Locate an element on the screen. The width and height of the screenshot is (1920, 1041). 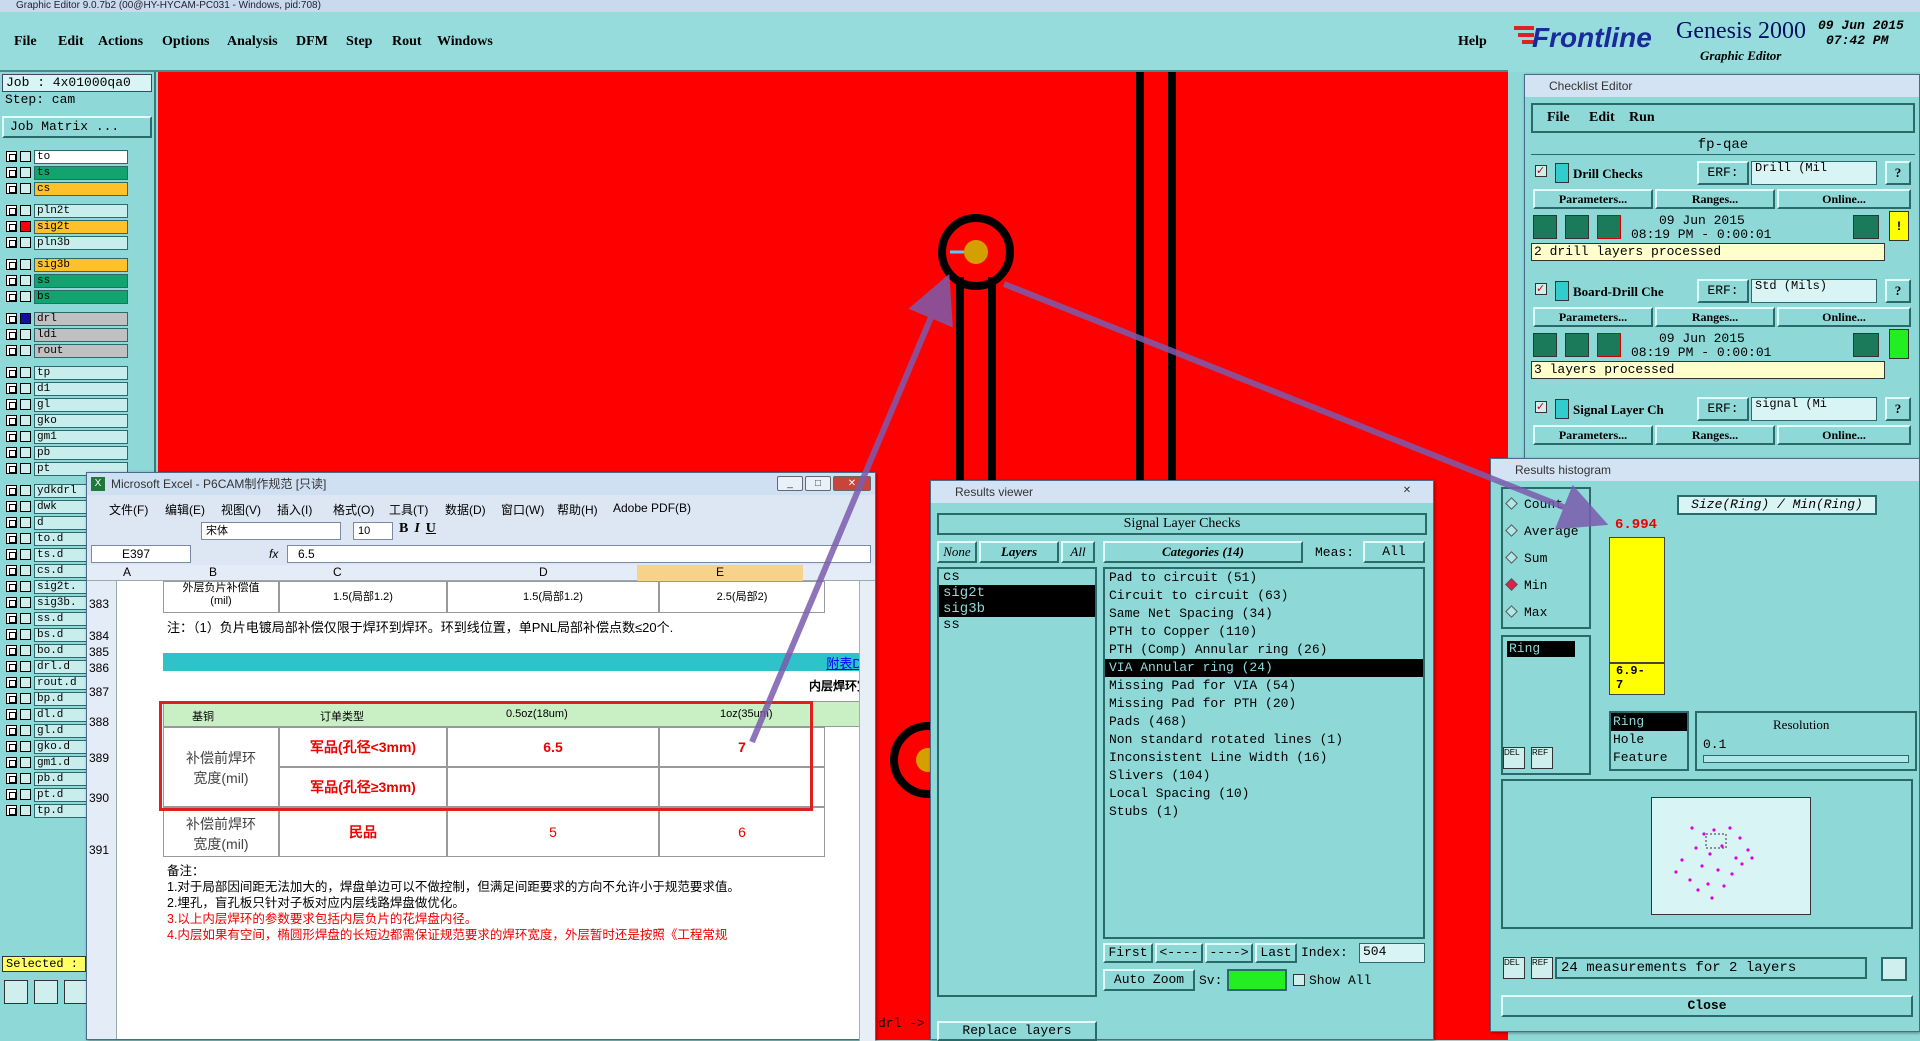
check-name: Board-Drill Che is located at coordinates (1618, 292).